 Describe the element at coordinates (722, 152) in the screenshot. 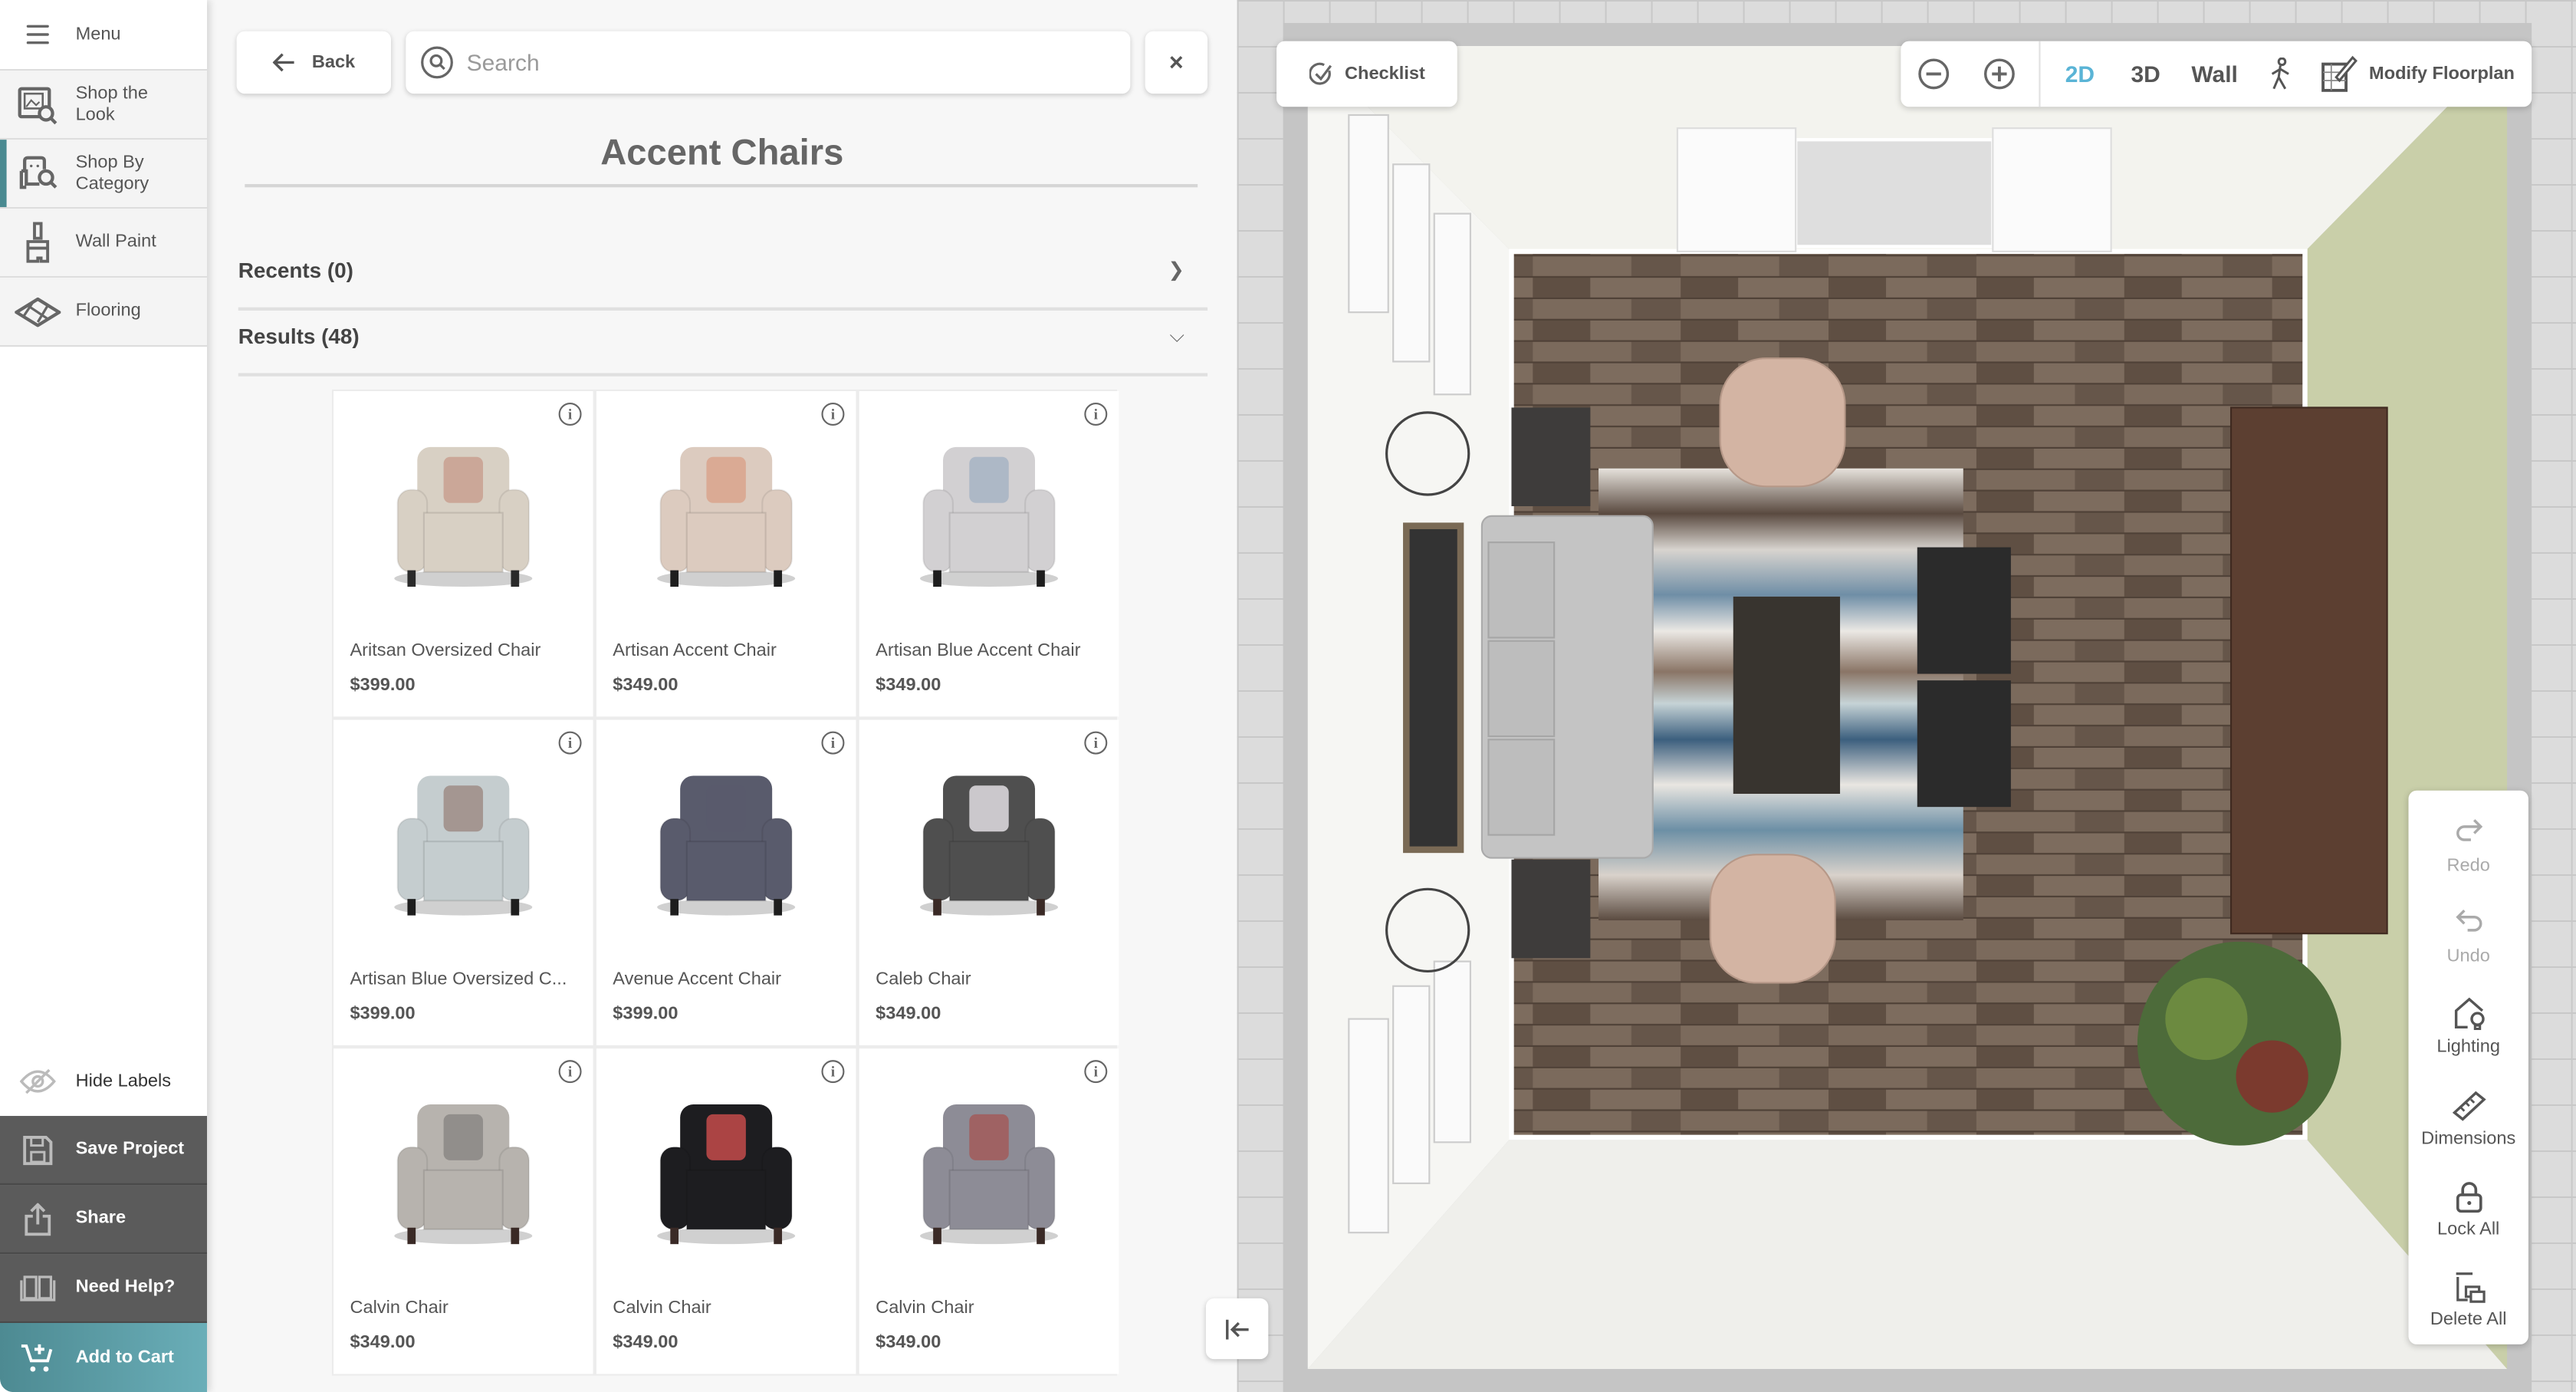

I see `category-title: Accent Chairs` at that location.